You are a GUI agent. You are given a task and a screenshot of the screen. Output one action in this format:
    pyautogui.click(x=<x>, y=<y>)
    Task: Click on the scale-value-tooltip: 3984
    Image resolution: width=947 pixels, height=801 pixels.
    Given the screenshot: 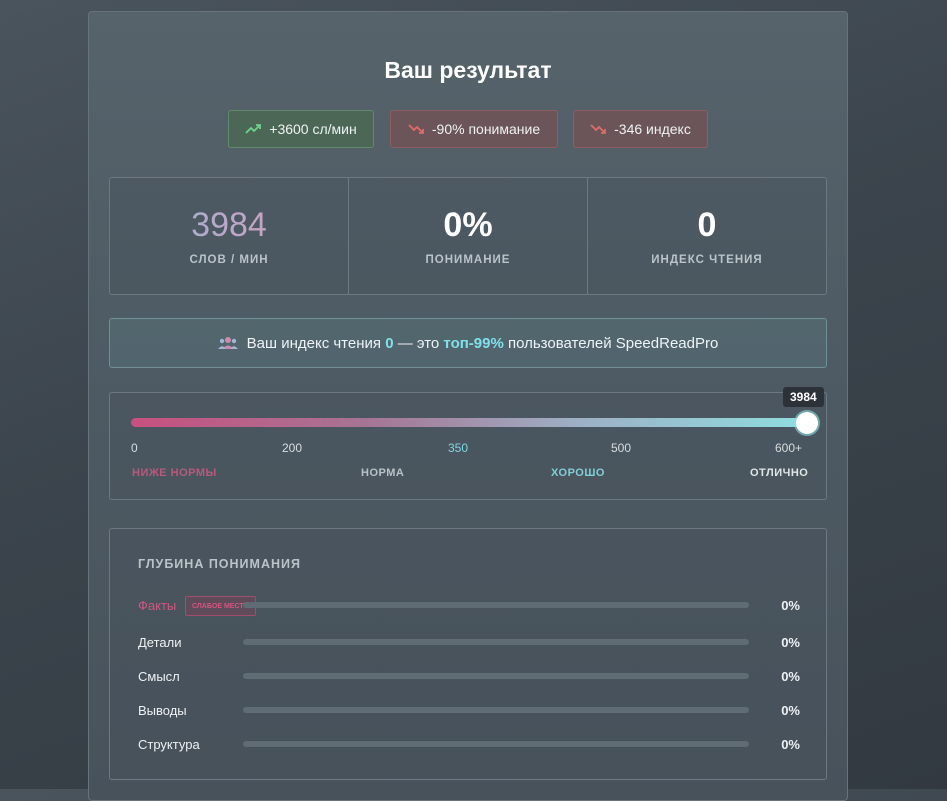 What is the action you would take?
    pyautogui.click(x=803, y=397)
    